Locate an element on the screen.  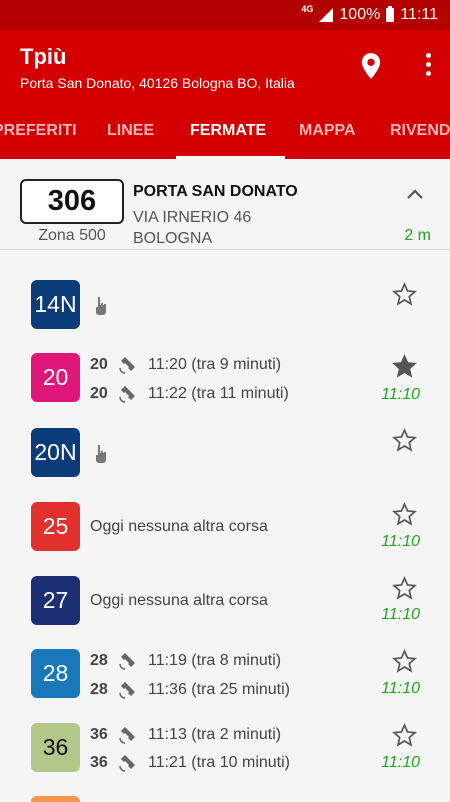
tab-linee: LINEE is located at coordinates (130, 130).